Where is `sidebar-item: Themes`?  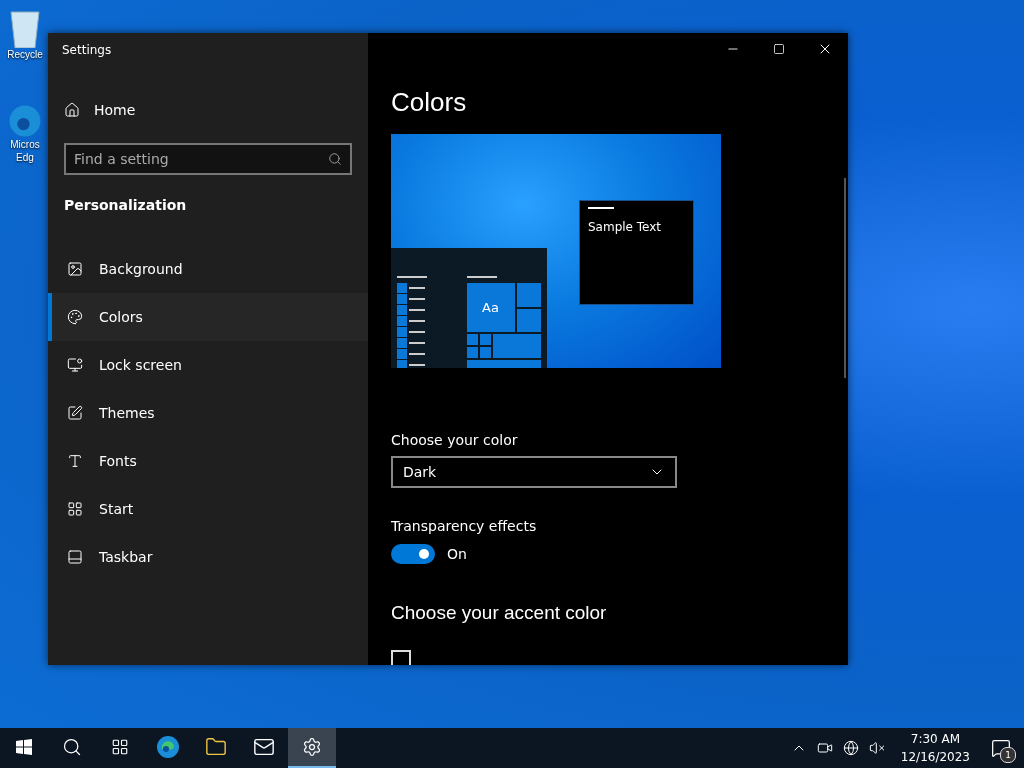 sidebar-item: Themes is located at coordinates (208, 413).